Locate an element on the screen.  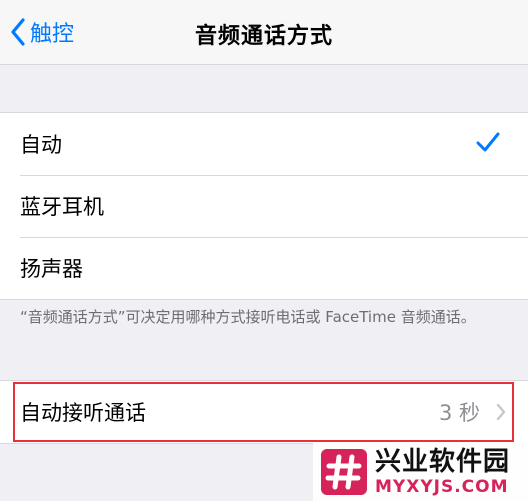
option-label: 蓝牙耳机 is located at coordinates (62, 207).